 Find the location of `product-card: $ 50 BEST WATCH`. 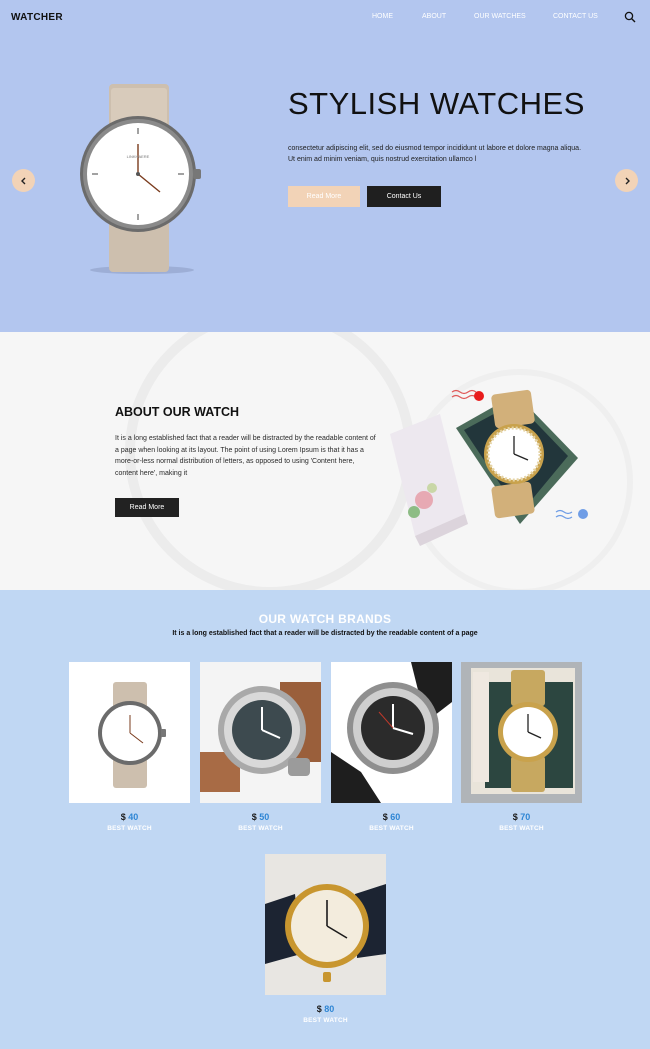

product-card: $ 50 BEST WATCH is located at coordinates (260, 747).